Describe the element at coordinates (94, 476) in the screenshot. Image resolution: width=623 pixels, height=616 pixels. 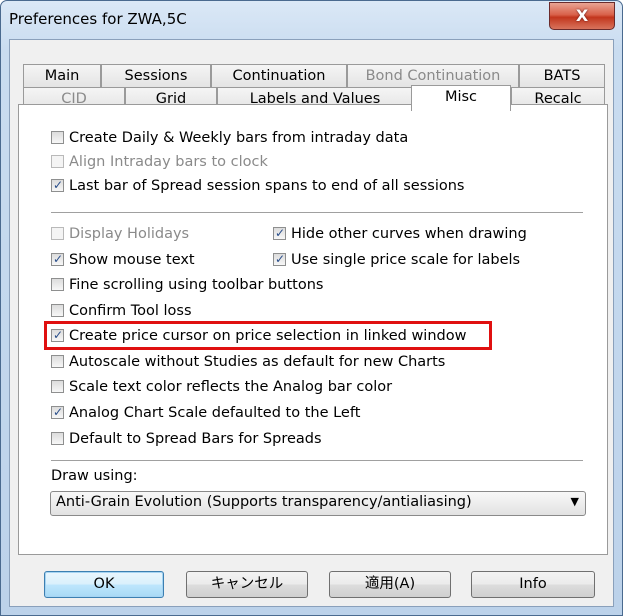
I see `draw-using-label: Draw using:` at that location.